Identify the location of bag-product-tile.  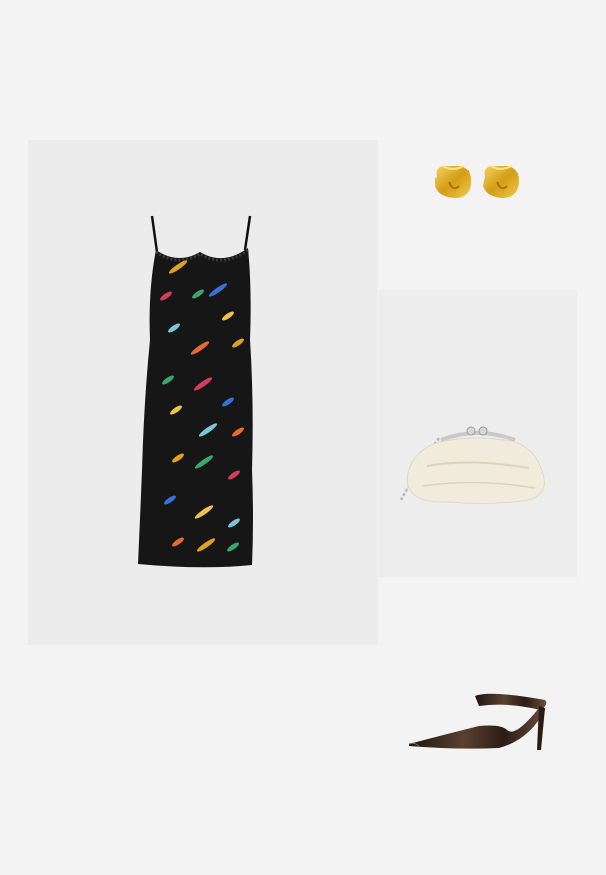
(478, 433).